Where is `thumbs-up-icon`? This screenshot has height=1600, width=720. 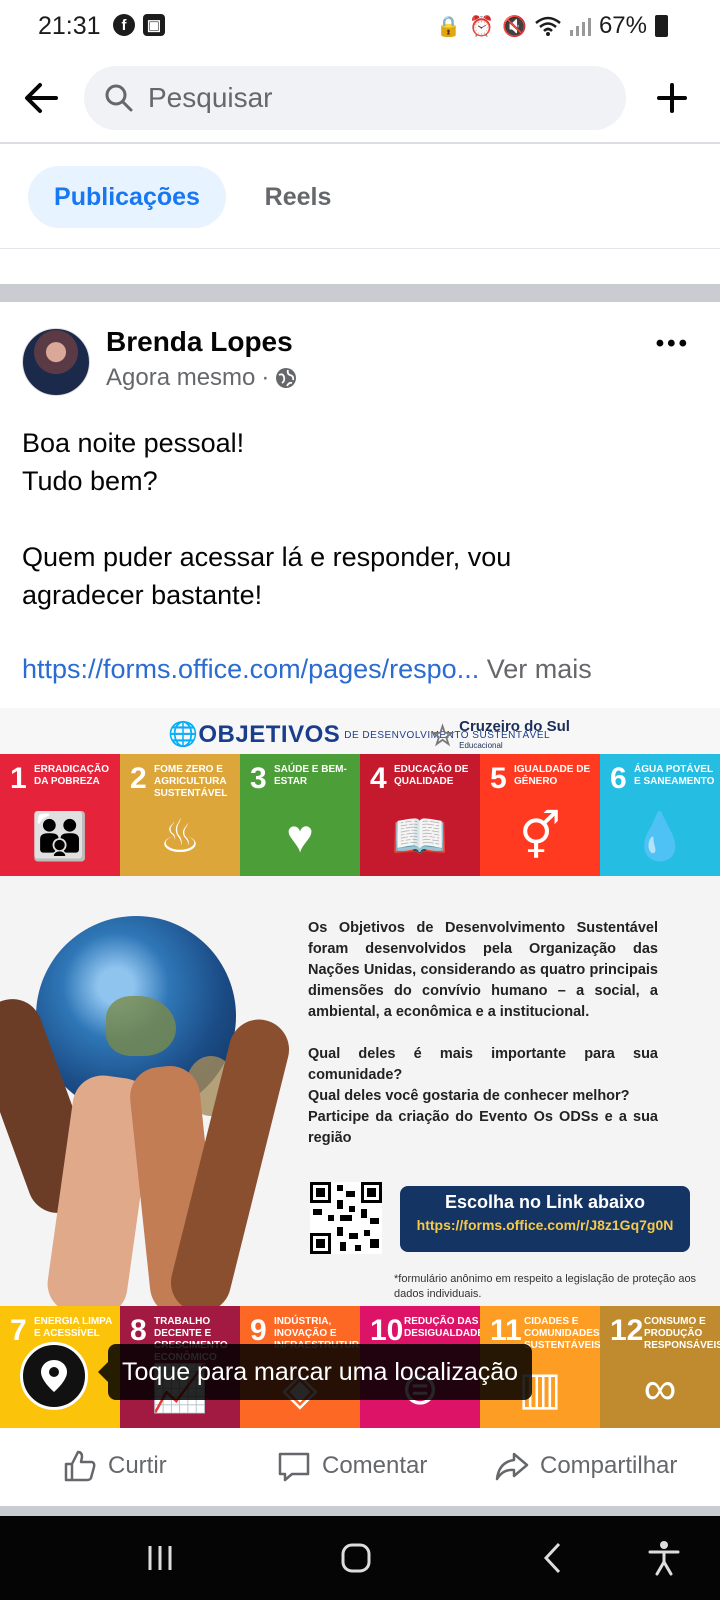
thumbs-up-icon is located at coordinates (80, 1466).